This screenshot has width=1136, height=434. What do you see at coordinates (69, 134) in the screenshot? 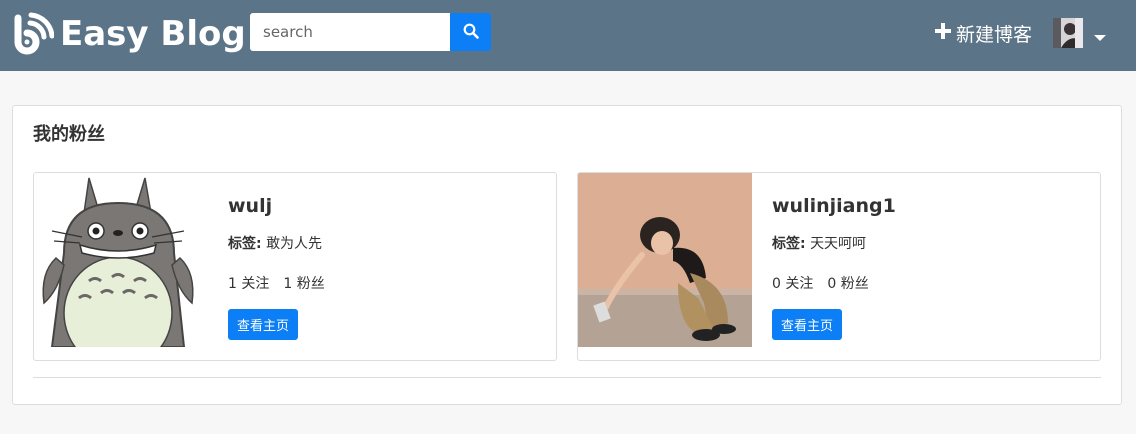
I see `page-title: 我的粉丝` at bounding box center [69, 134].